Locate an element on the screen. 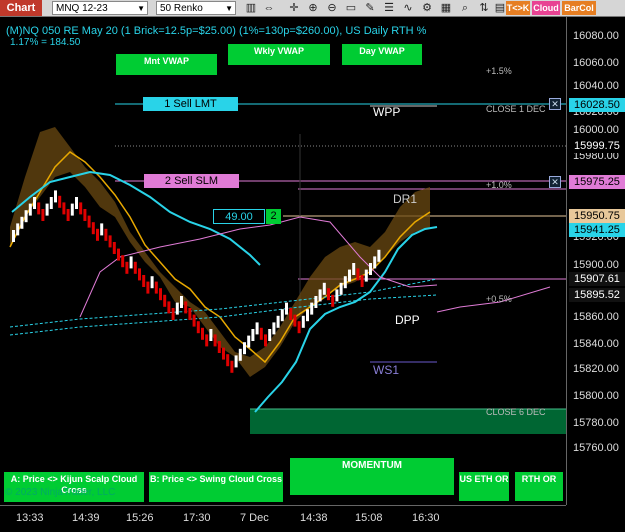 This screenshot has width=625, height=532. price-marker: 16028.50 is located at coordinates (597, 105).